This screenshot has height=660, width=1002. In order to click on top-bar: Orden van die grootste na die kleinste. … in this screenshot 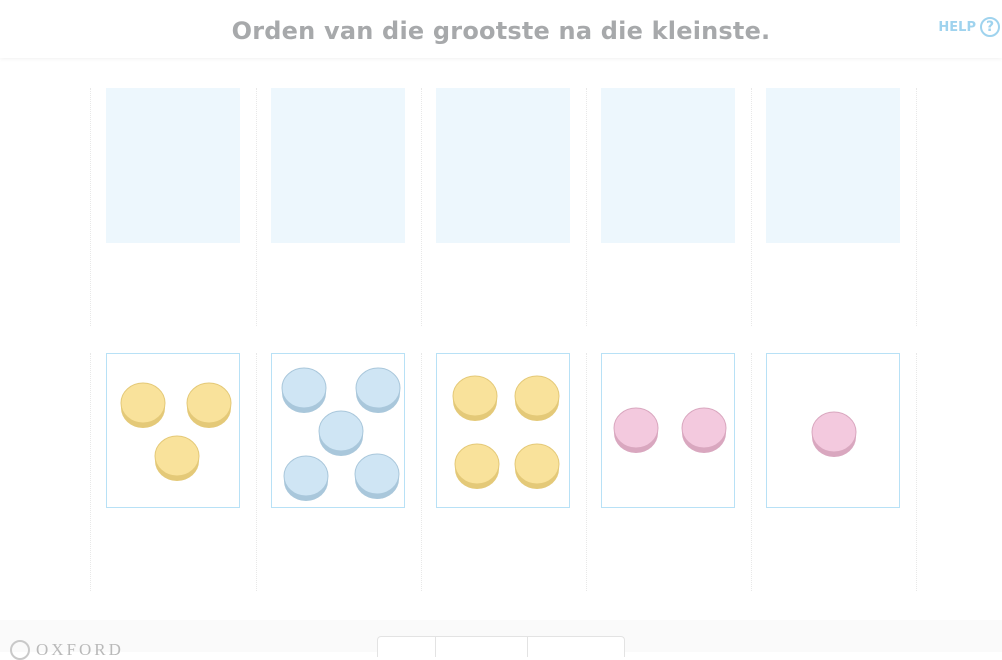, I will do `click(501, 29)`.